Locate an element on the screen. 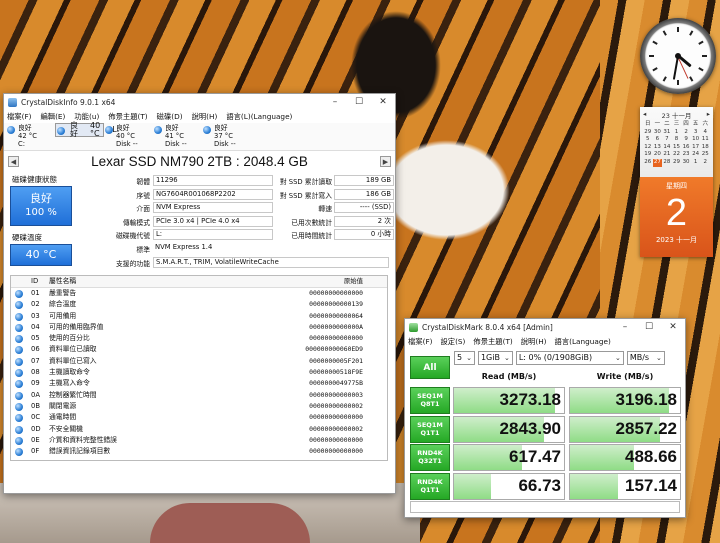 The image size is (720, 543). drive-tab: 良好 40 °C Disk -- is located at coordinates (128, 136).